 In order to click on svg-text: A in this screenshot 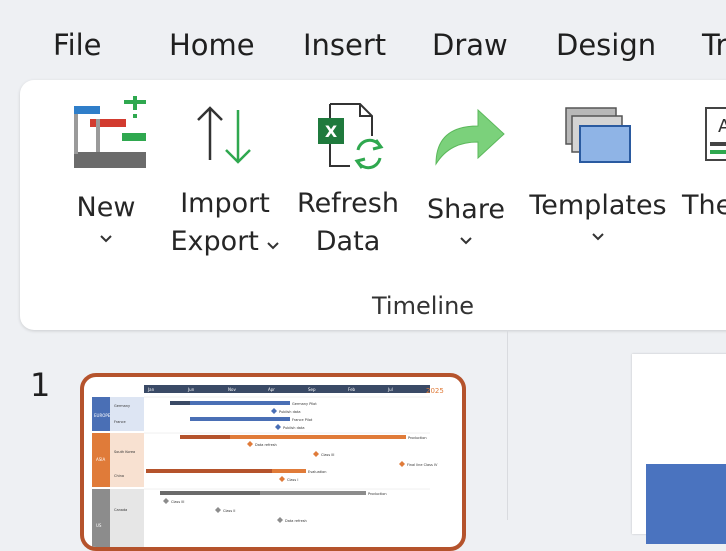, I will do `click(722, 126)`.